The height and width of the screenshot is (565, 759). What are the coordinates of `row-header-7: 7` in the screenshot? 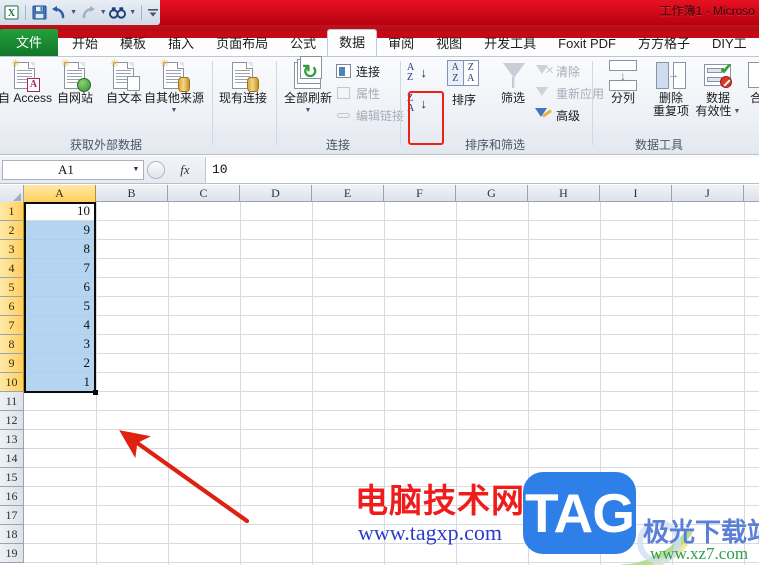 It's located at (12, 325).